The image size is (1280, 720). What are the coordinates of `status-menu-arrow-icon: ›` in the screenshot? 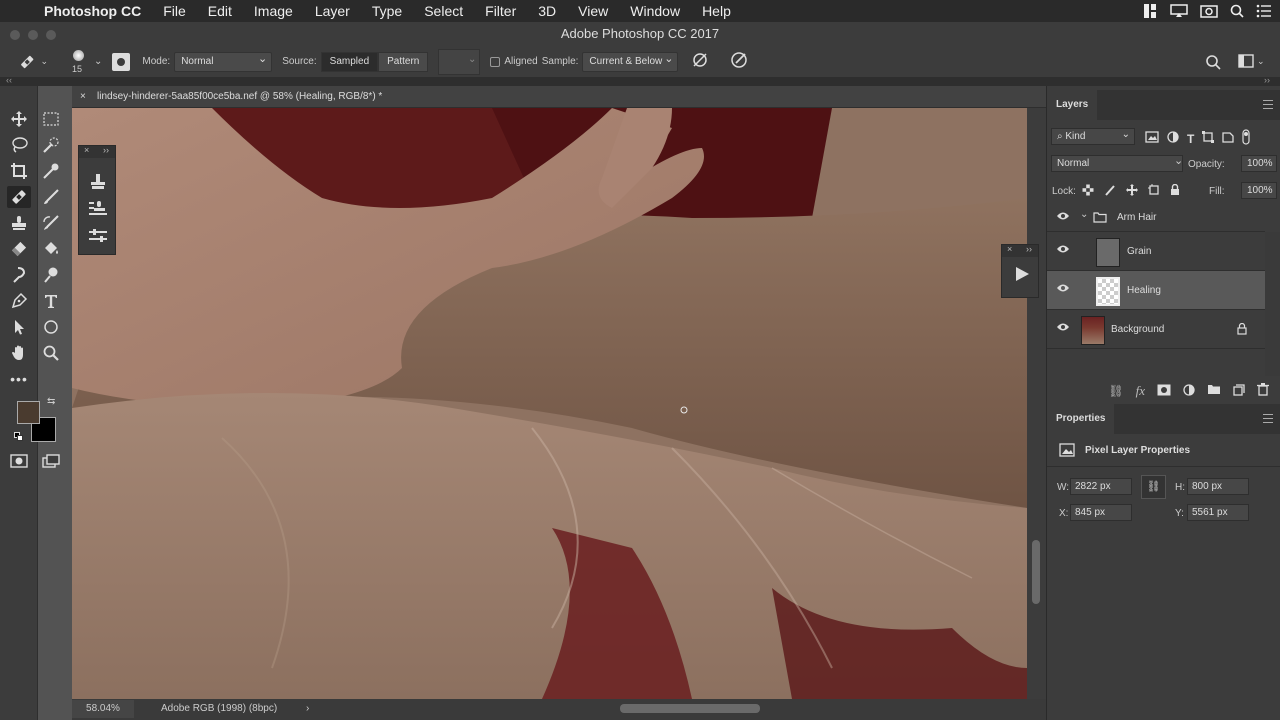 It's located at (307, 709).